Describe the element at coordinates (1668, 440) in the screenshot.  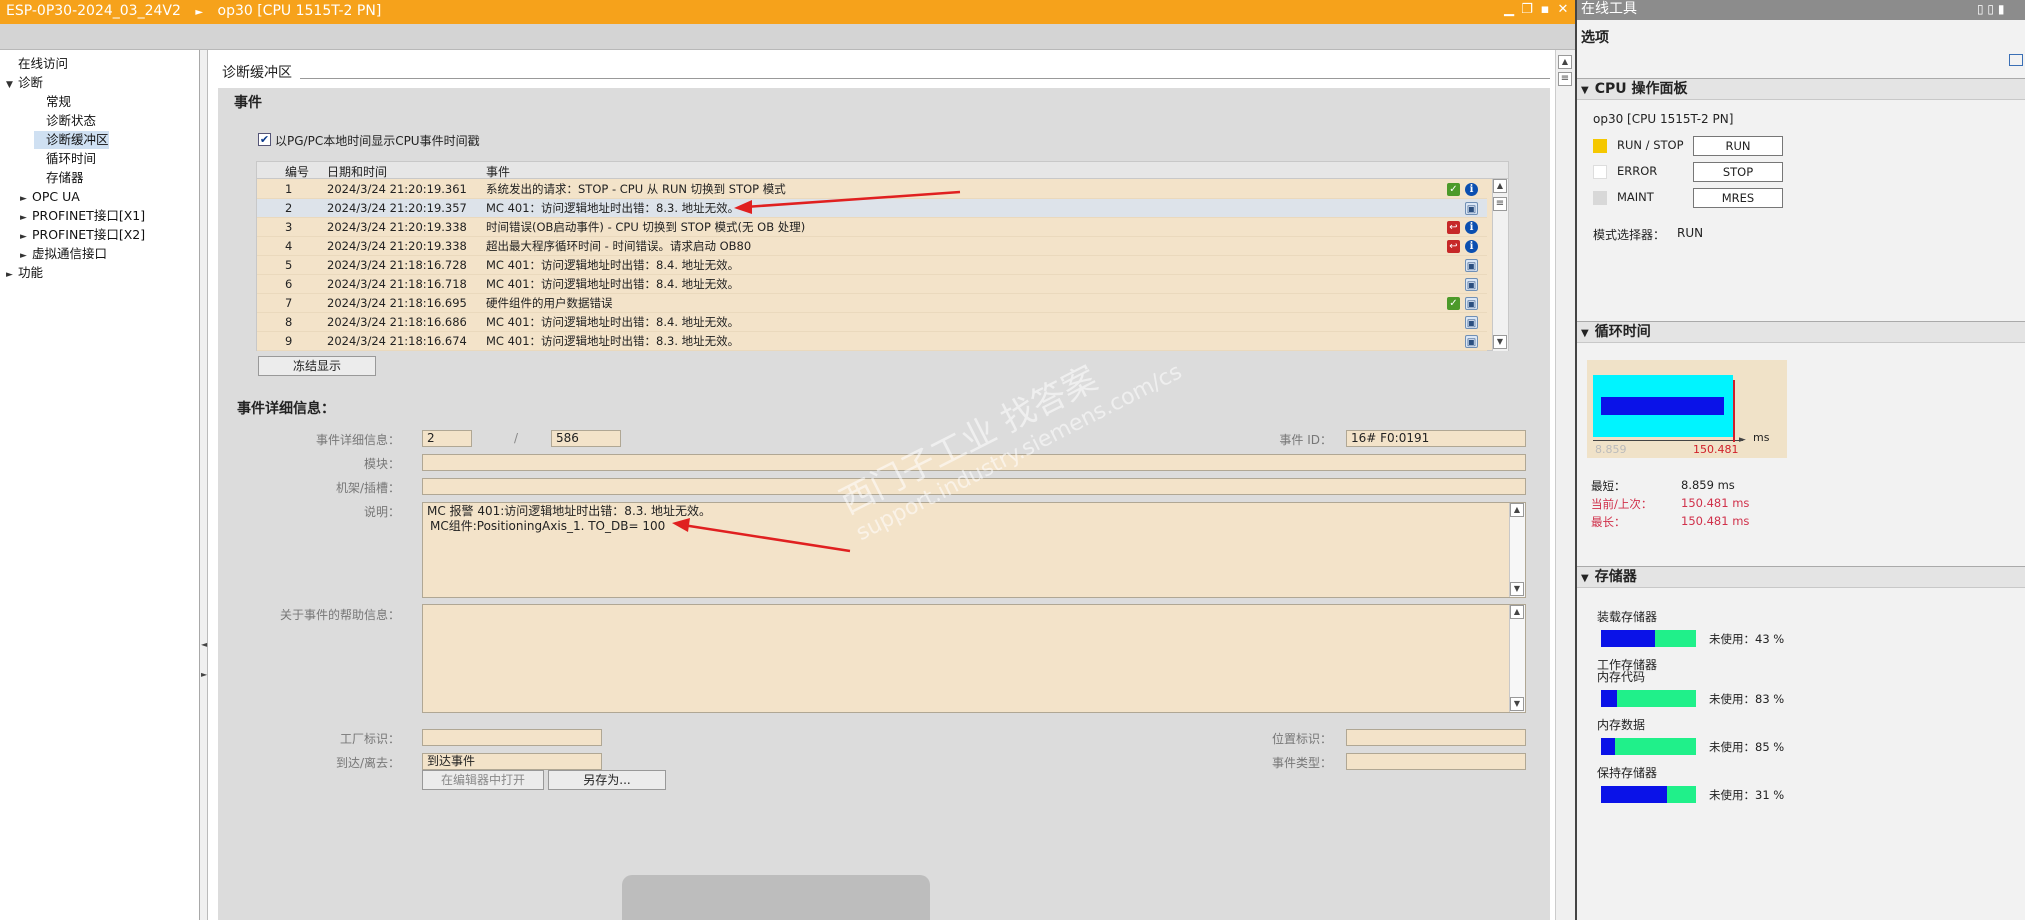
I see `cycle-axis` at that location.